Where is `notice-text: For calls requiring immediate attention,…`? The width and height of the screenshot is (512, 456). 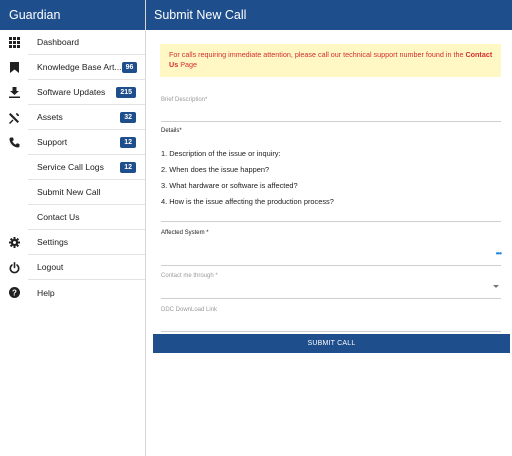 notice-text: For calls requiring immediate attention,… is located at coordinates (317, 54).